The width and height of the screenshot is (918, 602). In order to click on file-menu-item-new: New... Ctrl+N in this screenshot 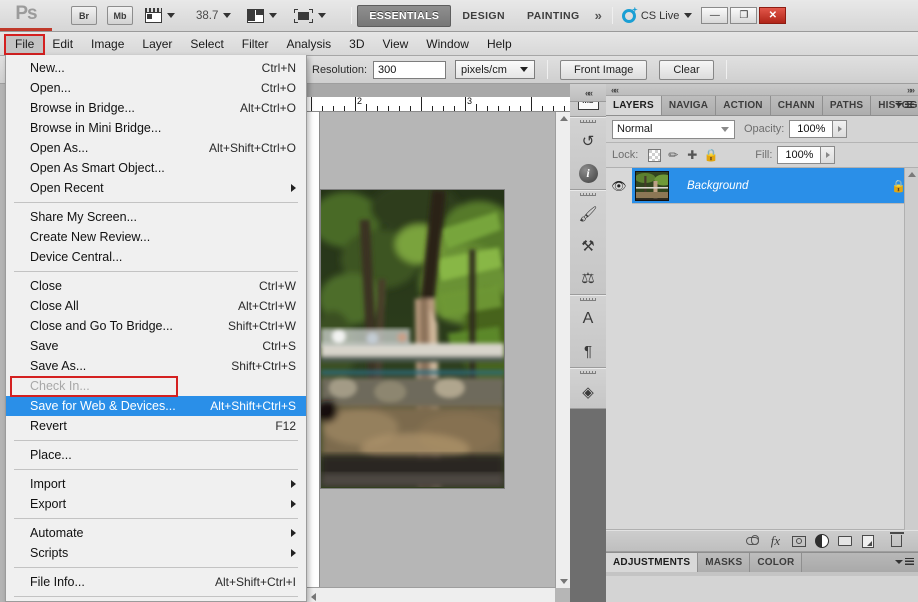, I will do `click(156, 68)`.